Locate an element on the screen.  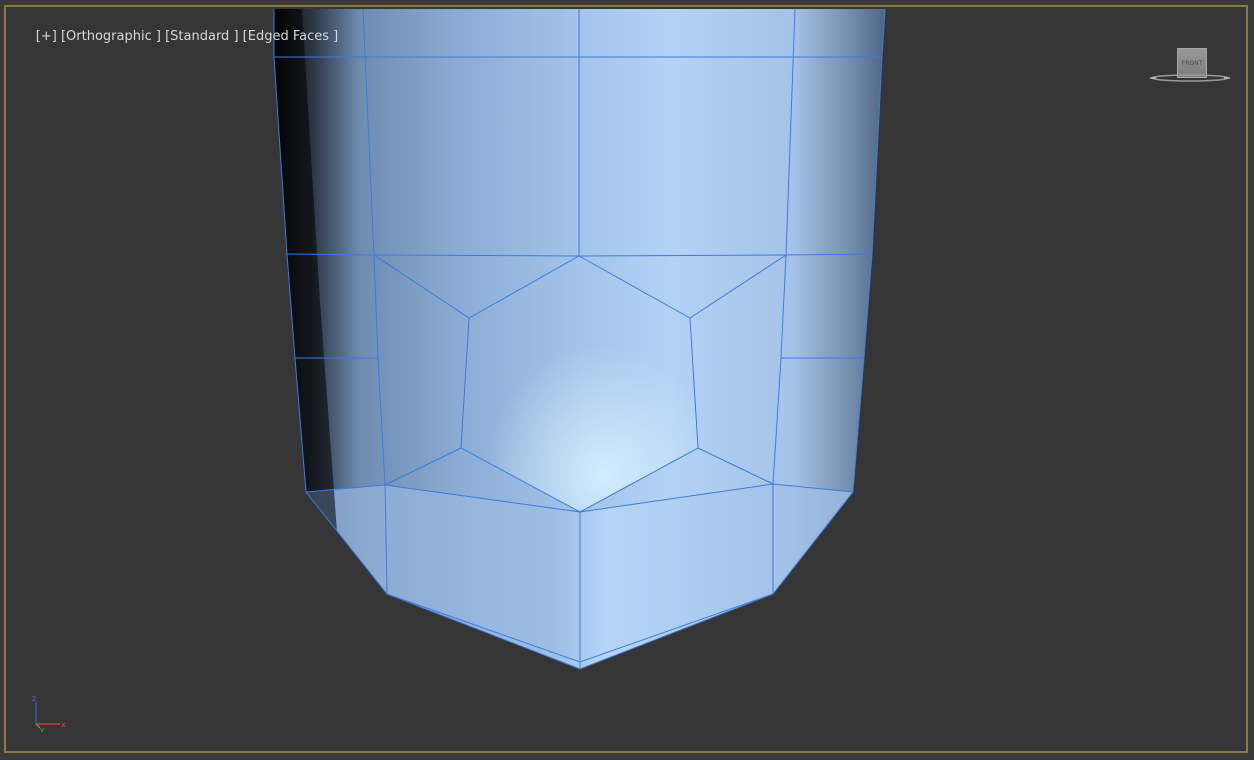
viewport-menu-plus: [+] is located at coordinates (46, 36).